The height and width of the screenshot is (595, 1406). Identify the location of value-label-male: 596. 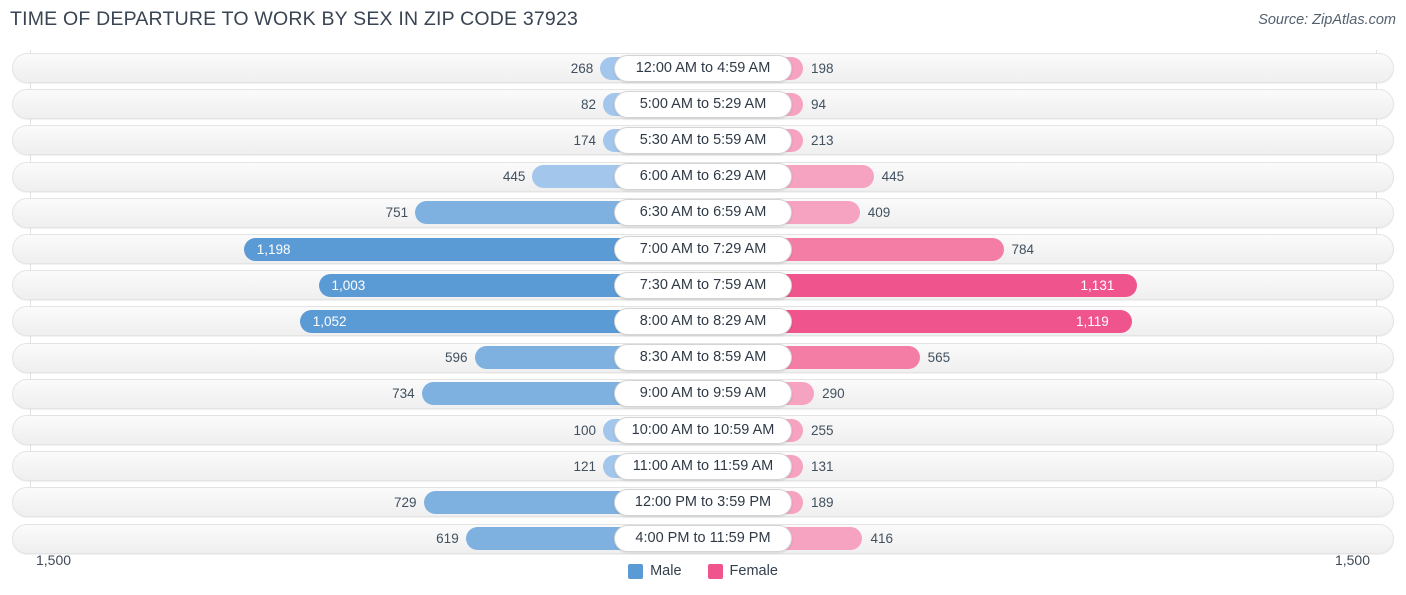
(456, 358).